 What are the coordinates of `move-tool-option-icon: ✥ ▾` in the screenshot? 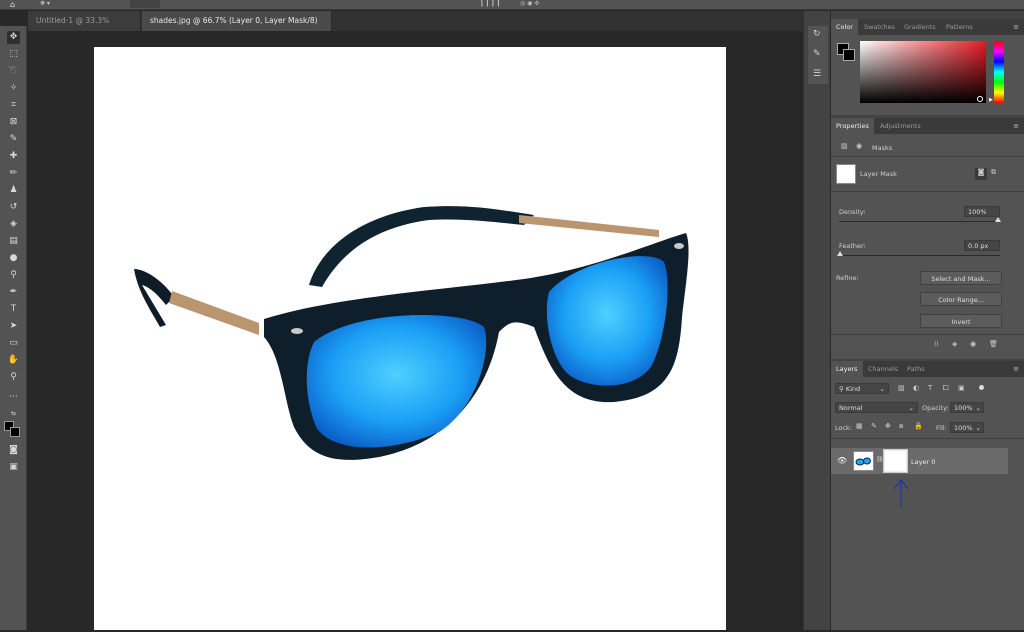 It's located at (45, 4).